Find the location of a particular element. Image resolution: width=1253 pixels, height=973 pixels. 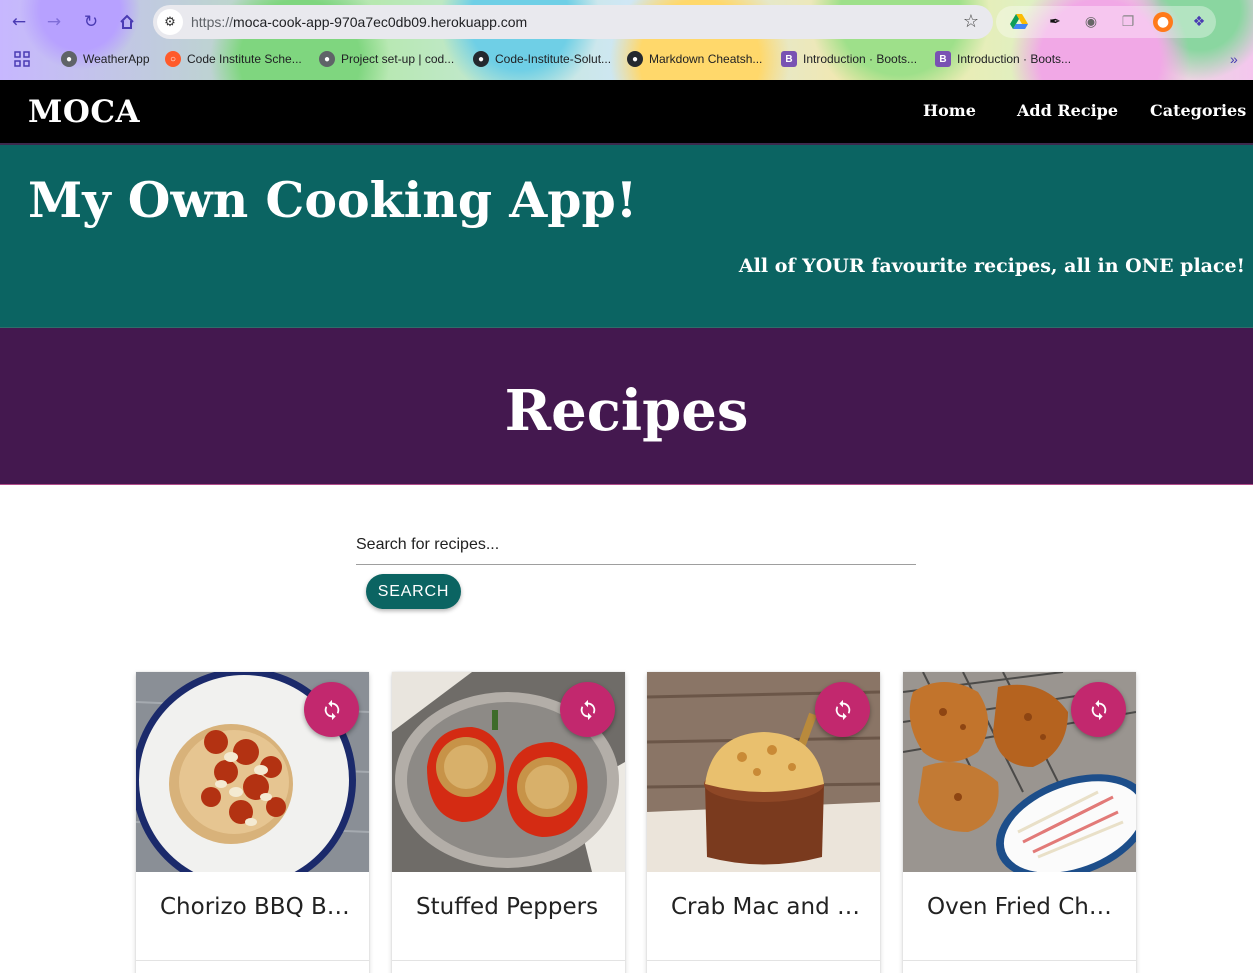

recipe-card: Oven Fried Chicken is located at coordinates (1019, 822).